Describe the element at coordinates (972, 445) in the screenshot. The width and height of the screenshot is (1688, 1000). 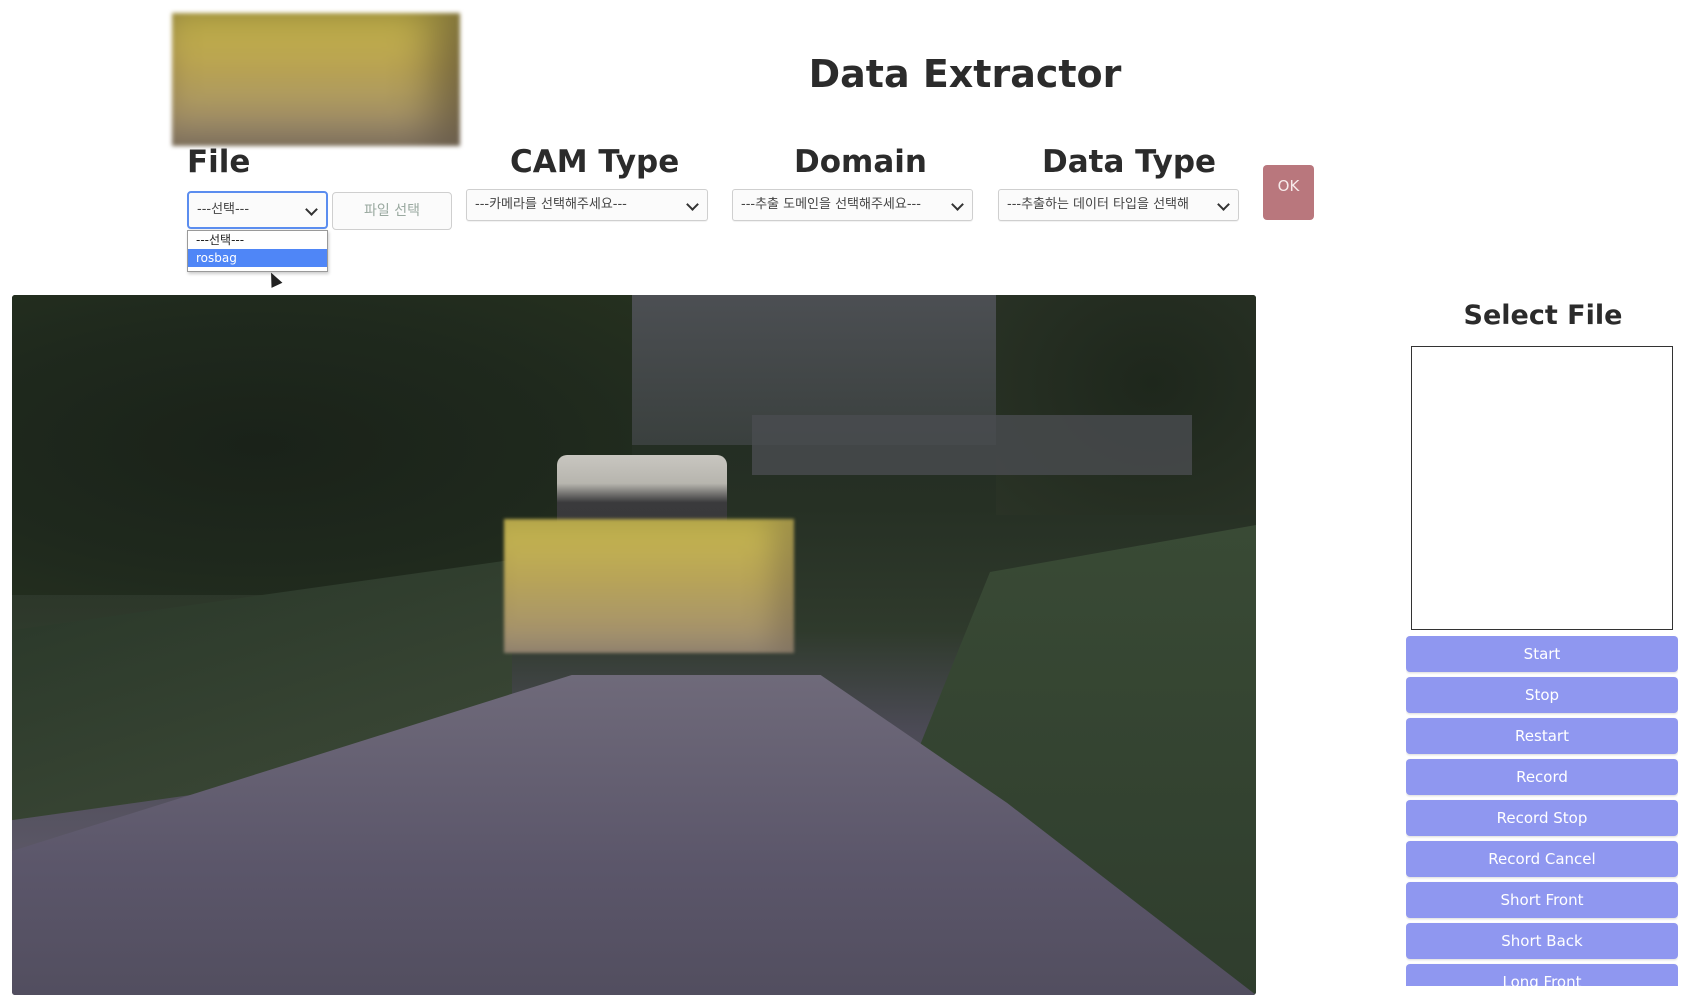
I see `video-building` at that location.